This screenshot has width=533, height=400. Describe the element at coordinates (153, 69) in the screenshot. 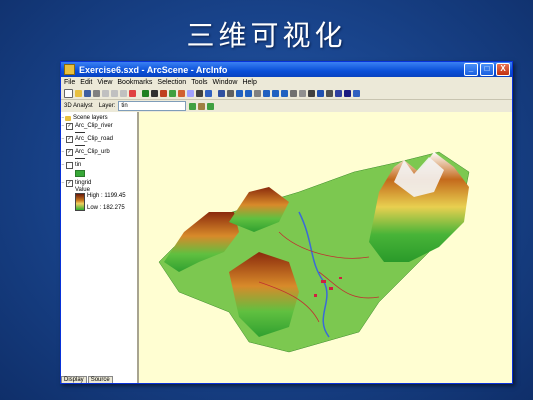

I see `window-title: Exercise6.sxd - ArcScene - ArcInfo` at that location.